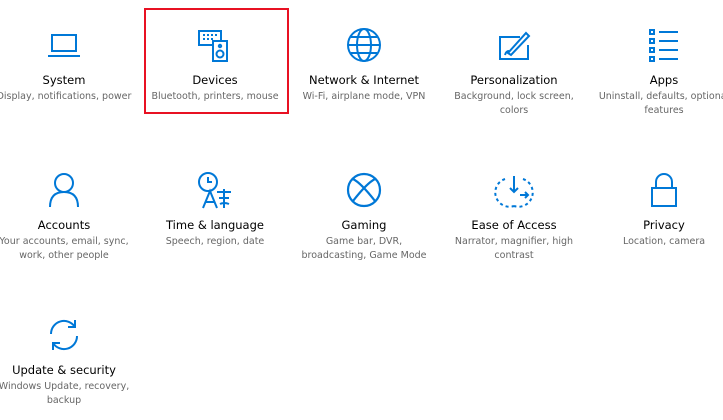 The width and height of the screenshot is (723, 420). I want to click on settings-tile-devices: Devices Bluetooth, printers, mouse, so click(216, 65).